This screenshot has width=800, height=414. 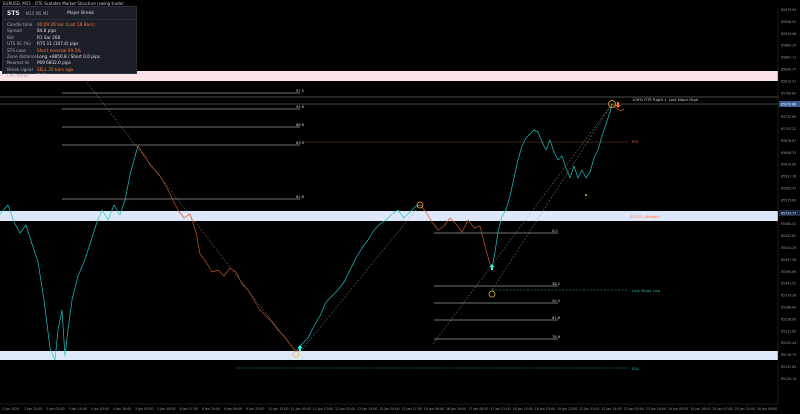 What do you see at coordinates (189, 409) in the screenshot?
I see `time-axis-label: 8 Jan 07:00` at bounding box center [189, 409].